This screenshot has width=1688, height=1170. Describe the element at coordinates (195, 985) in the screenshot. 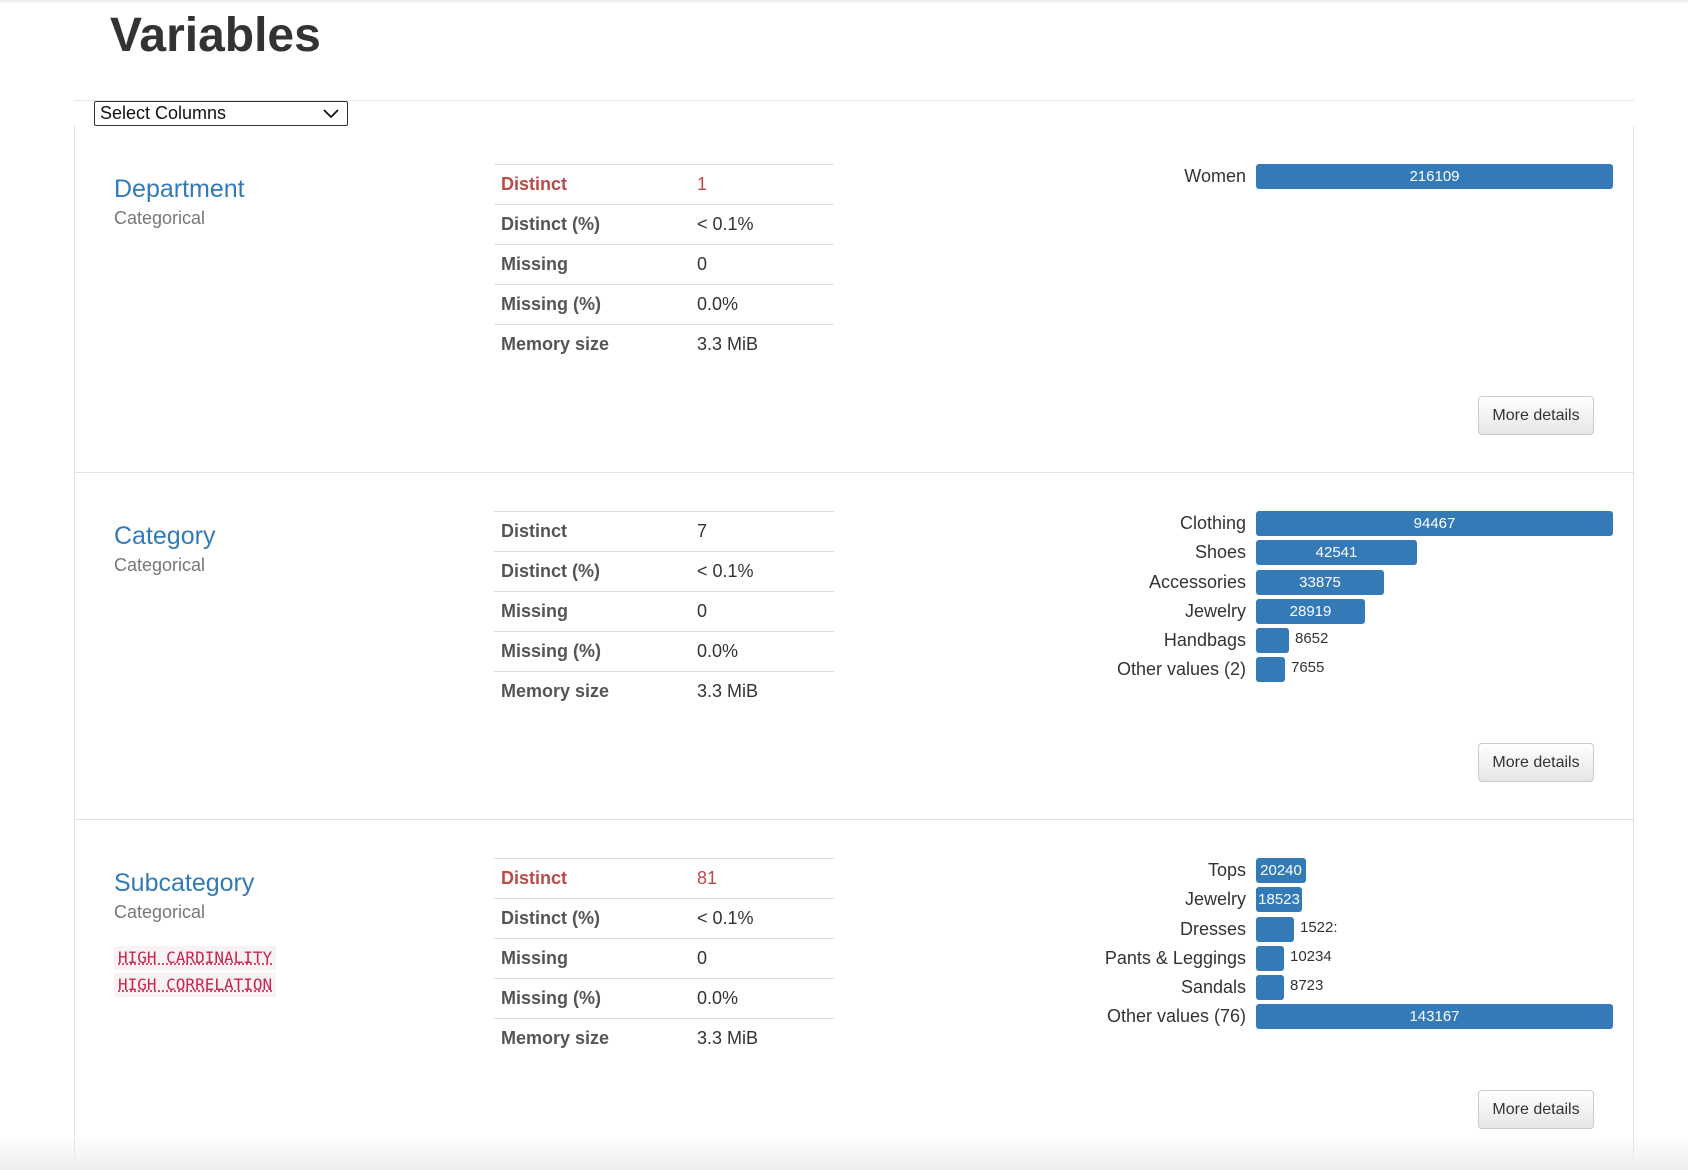

I see `alert-badge-high-correlation: HIGH CORRELATION` at that location.